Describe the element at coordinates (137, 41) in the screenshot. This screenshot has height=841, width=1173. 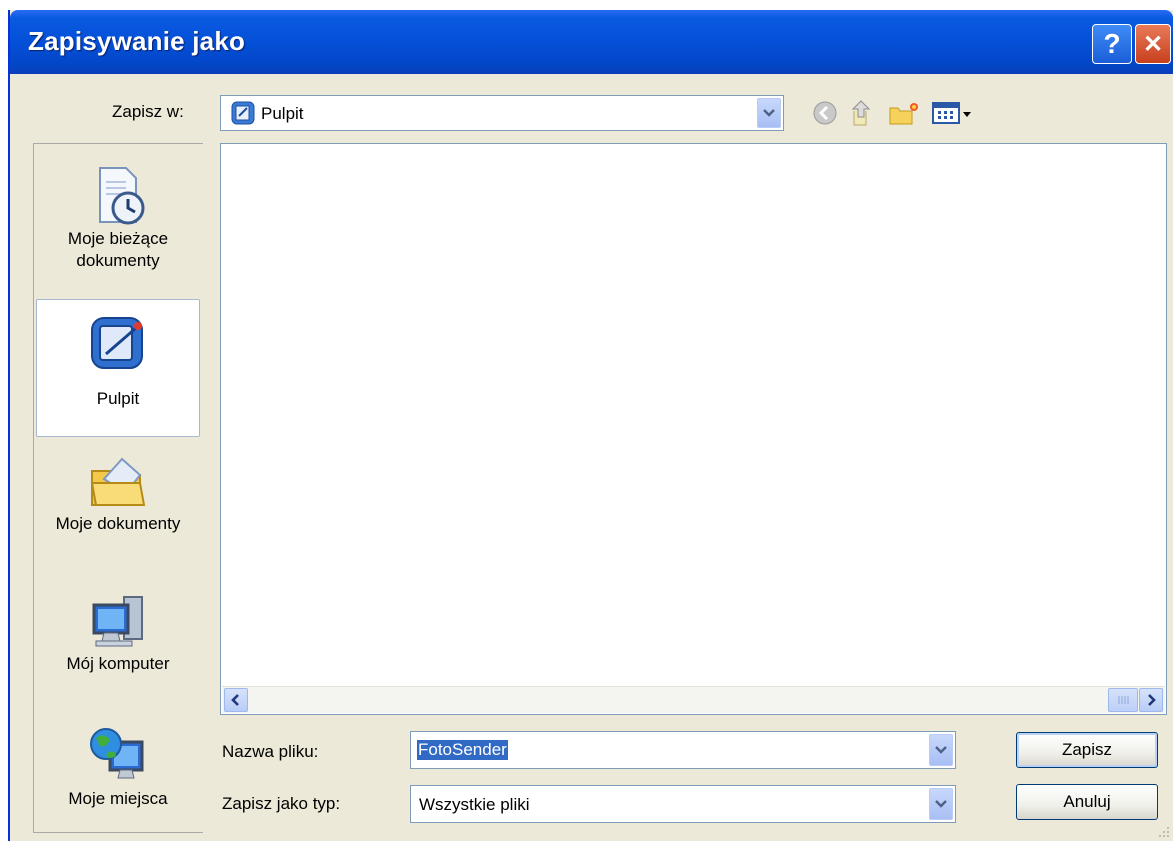
I see `dialog-title: Zapisywanie jako` at that location.